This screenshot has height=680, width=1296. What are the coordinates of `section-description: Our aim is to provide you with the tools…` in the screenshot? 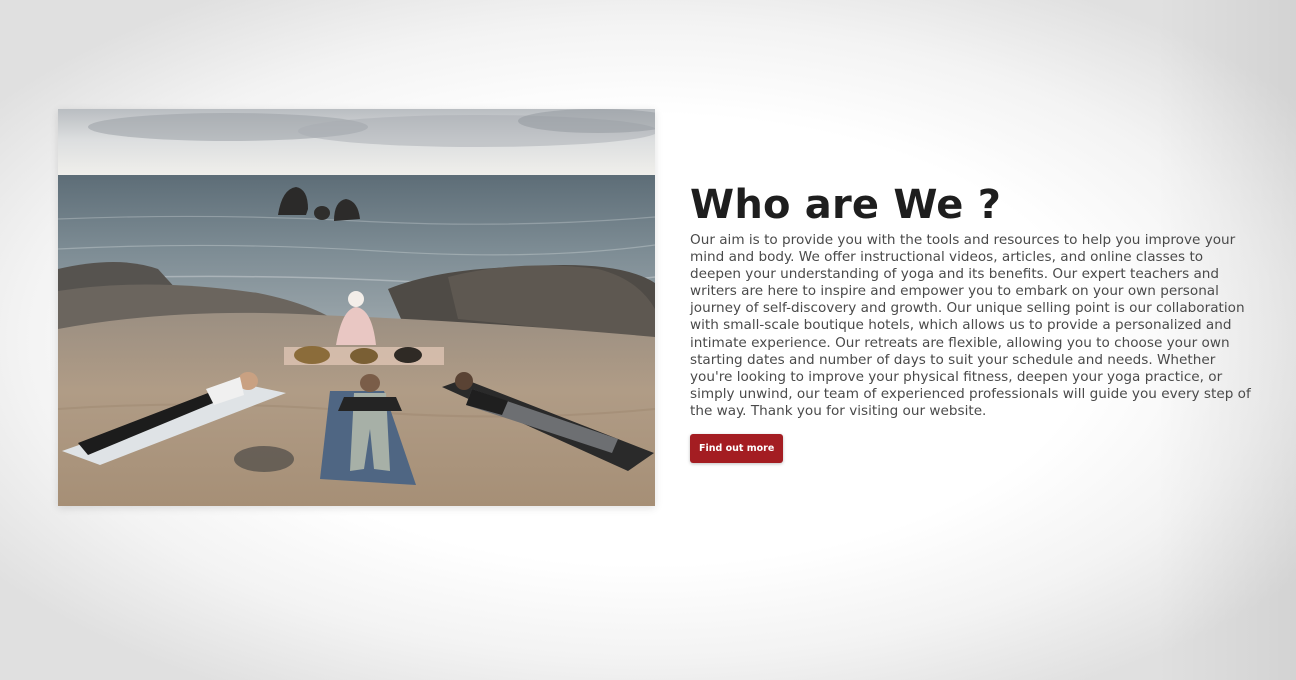 It's located at (970, 325).